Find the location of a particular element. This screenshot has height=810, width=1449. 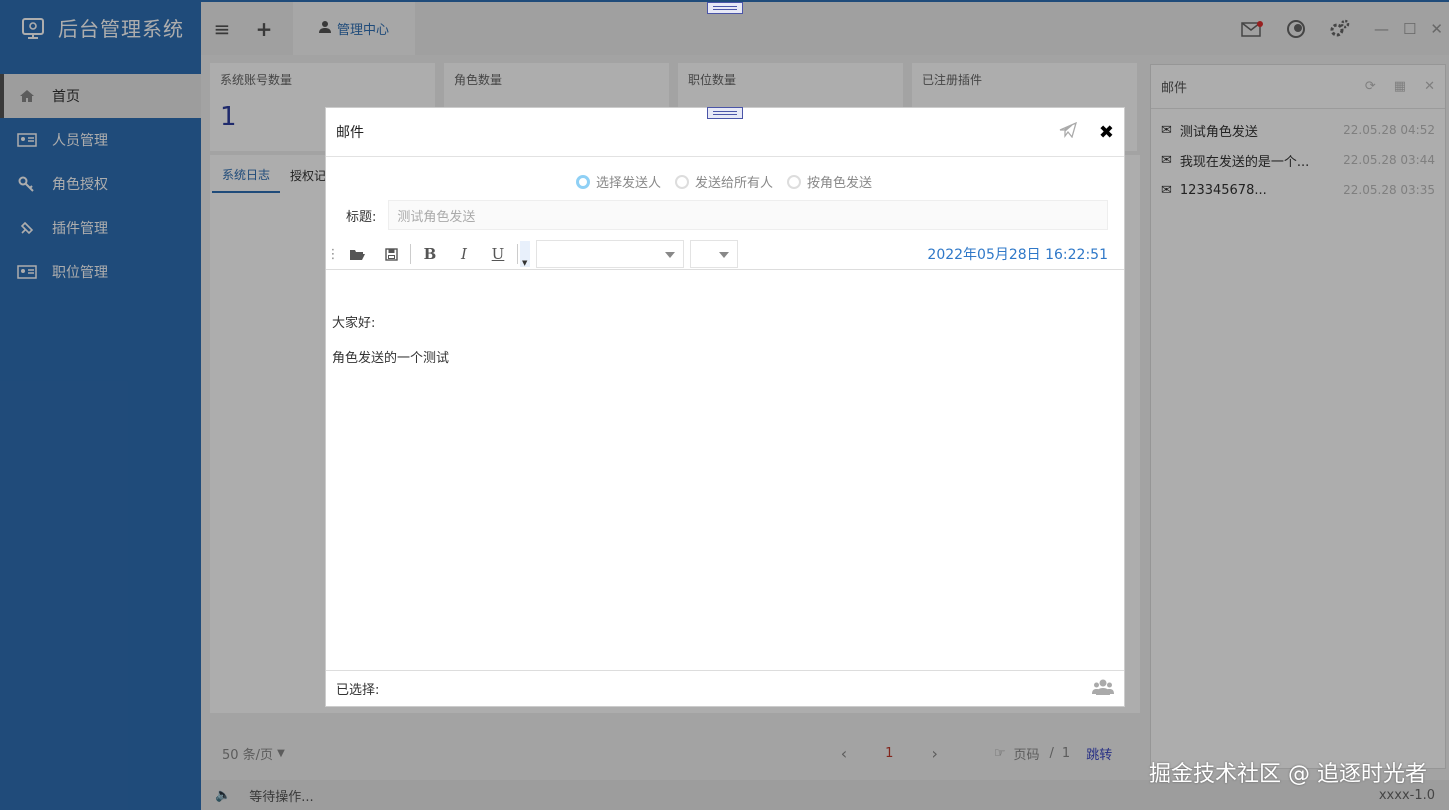

recipient-mode: 选择发送人 发送给所有人 按角色发送 is located at coordinates (724, 181).